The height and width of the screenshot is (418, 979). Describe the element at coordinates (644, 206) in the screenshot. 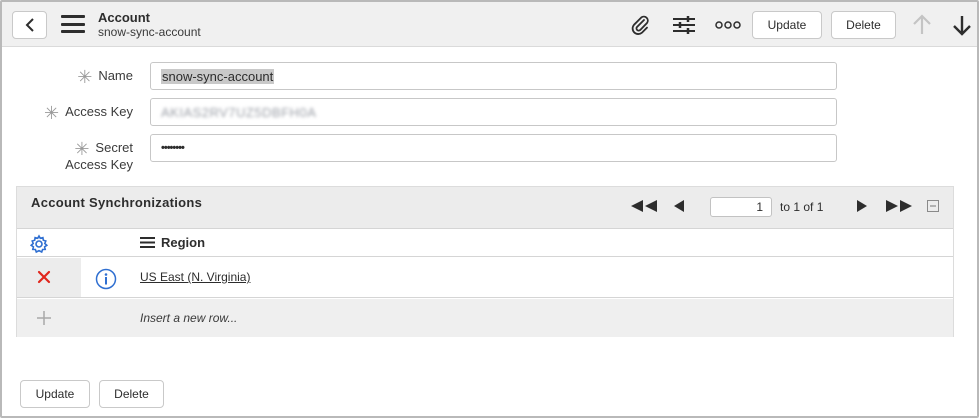

I see `first-page-icon` at that location.